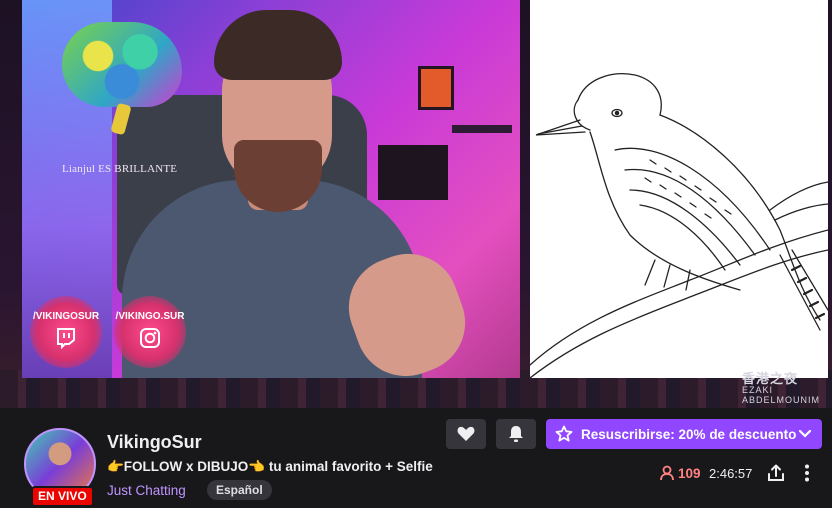 This screenshot has height=508, width=832. Describe the element at coordinates (776, 473) in the screenshot. I see `share-icon` at that location.